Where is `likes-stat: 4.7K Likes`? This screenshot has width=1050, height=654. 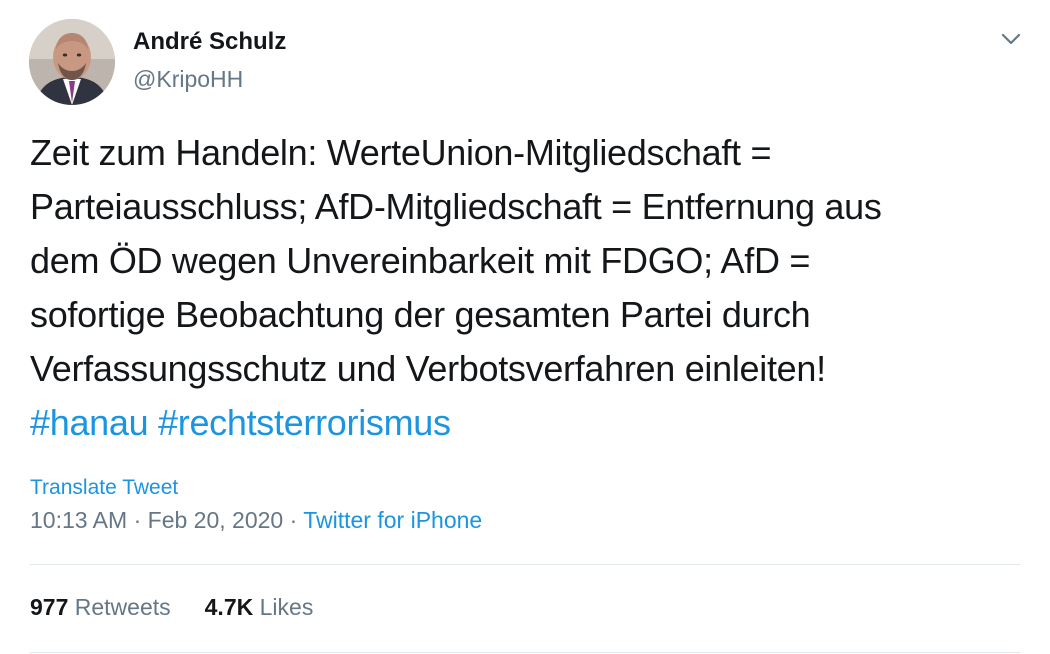 likes-stat: 4.7K Likes is located at coordinates (259, 607).